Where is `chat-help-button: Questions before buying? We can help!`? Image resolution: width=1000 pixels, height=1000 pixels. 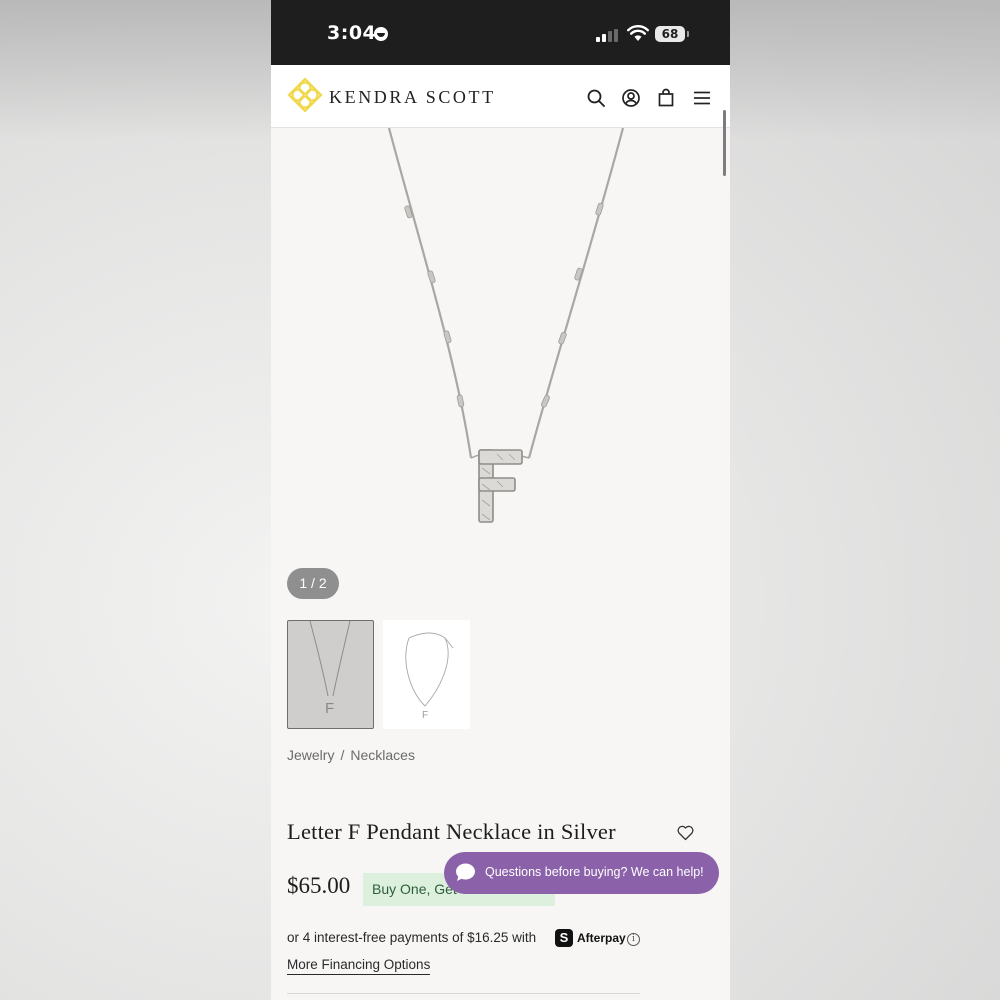 chat-help-button: Questions before buying? We can help! is located at coordinates (581, 873).